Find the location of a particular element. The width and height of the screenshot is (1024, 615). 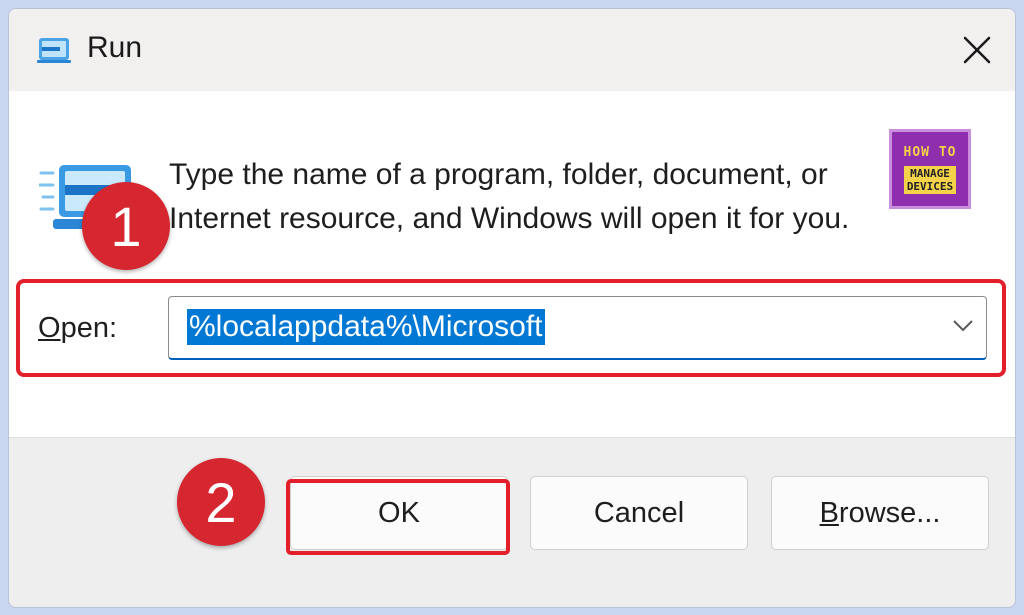

ok-button: OK is located at coordinates (399, 513).